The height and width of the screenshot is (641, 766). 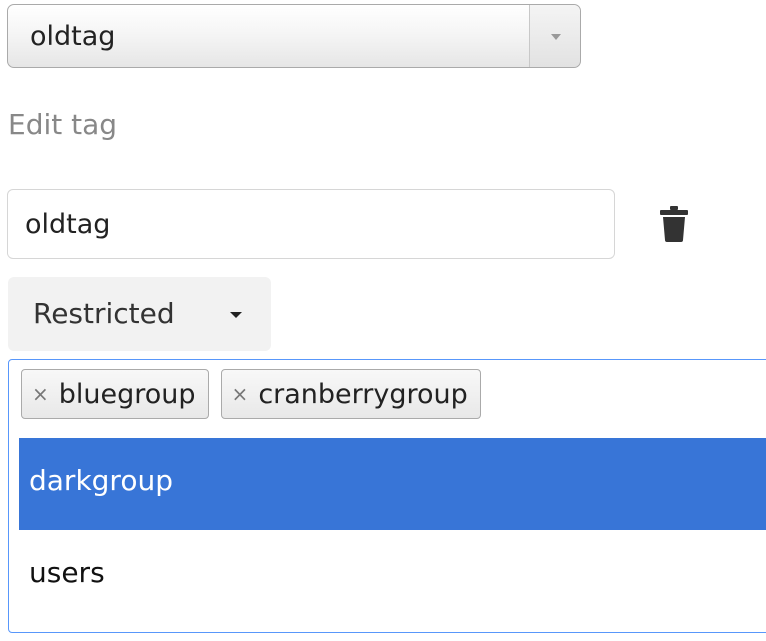 I want to click on group-option: darkgroup, so click(x=392, y=484).